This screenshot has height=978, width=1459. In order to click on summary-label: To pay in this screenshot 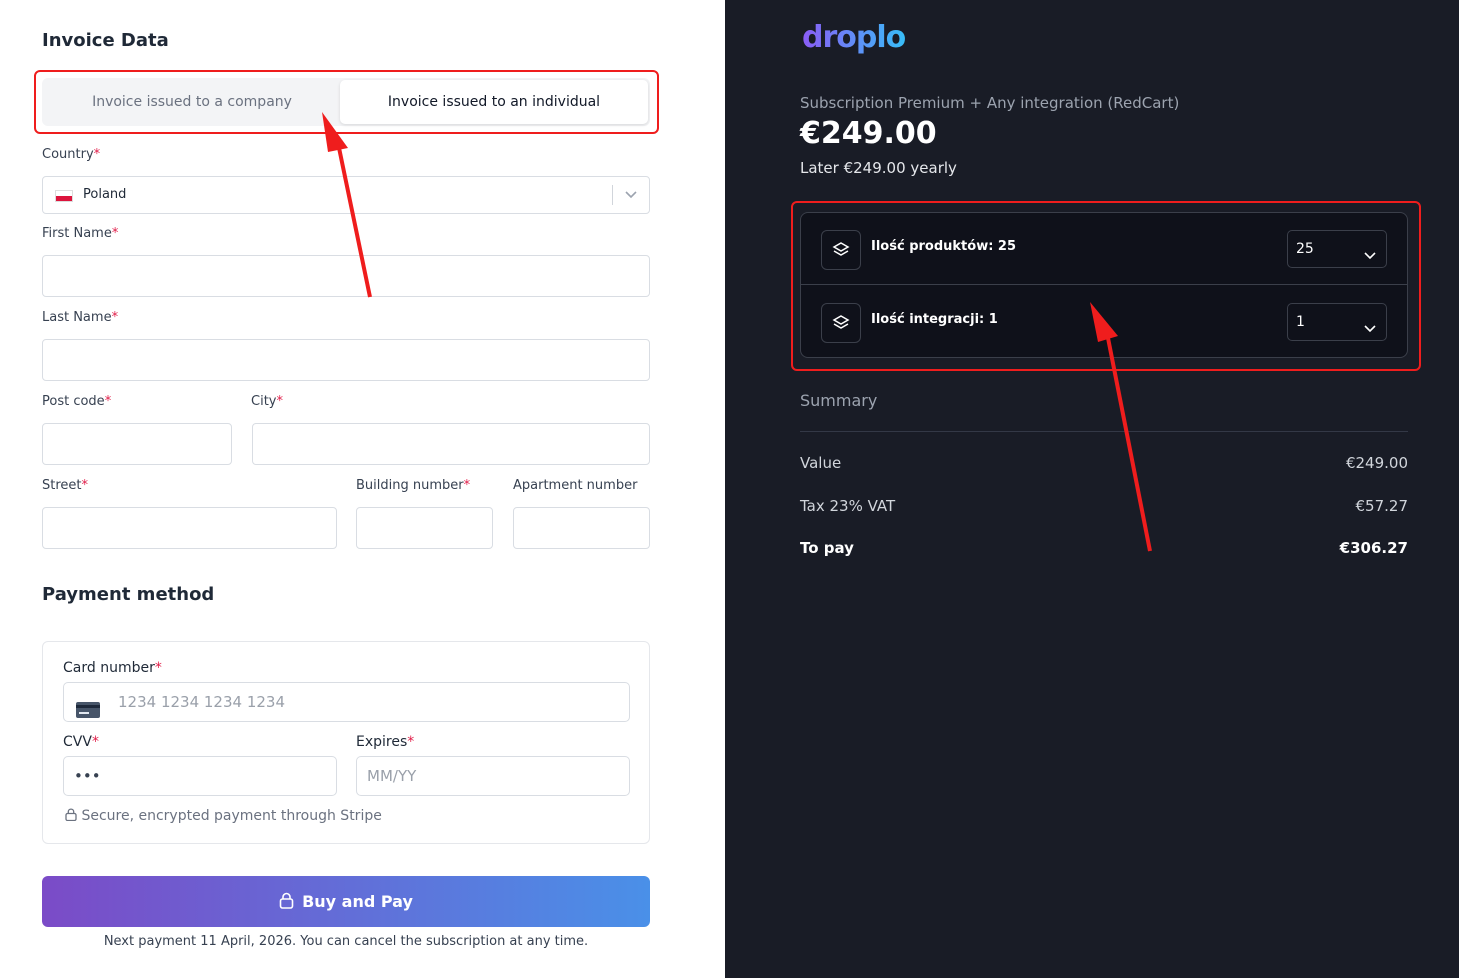, I will do `click(827, 548)`.